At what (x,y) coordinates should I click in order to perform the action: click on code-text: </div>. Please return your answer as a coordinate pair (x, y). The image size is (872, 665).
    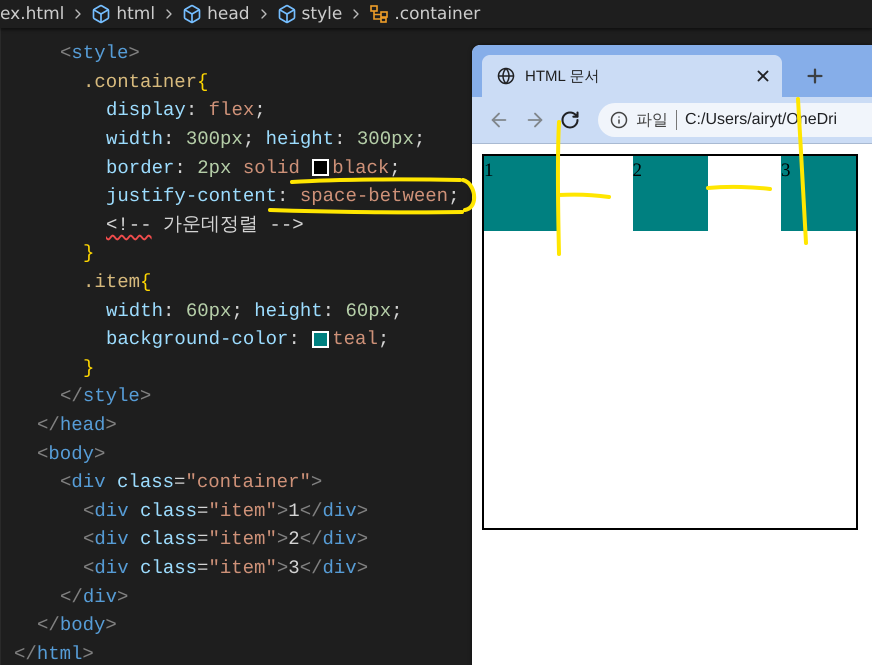
    Looking at the image, I should click on (94, 596).